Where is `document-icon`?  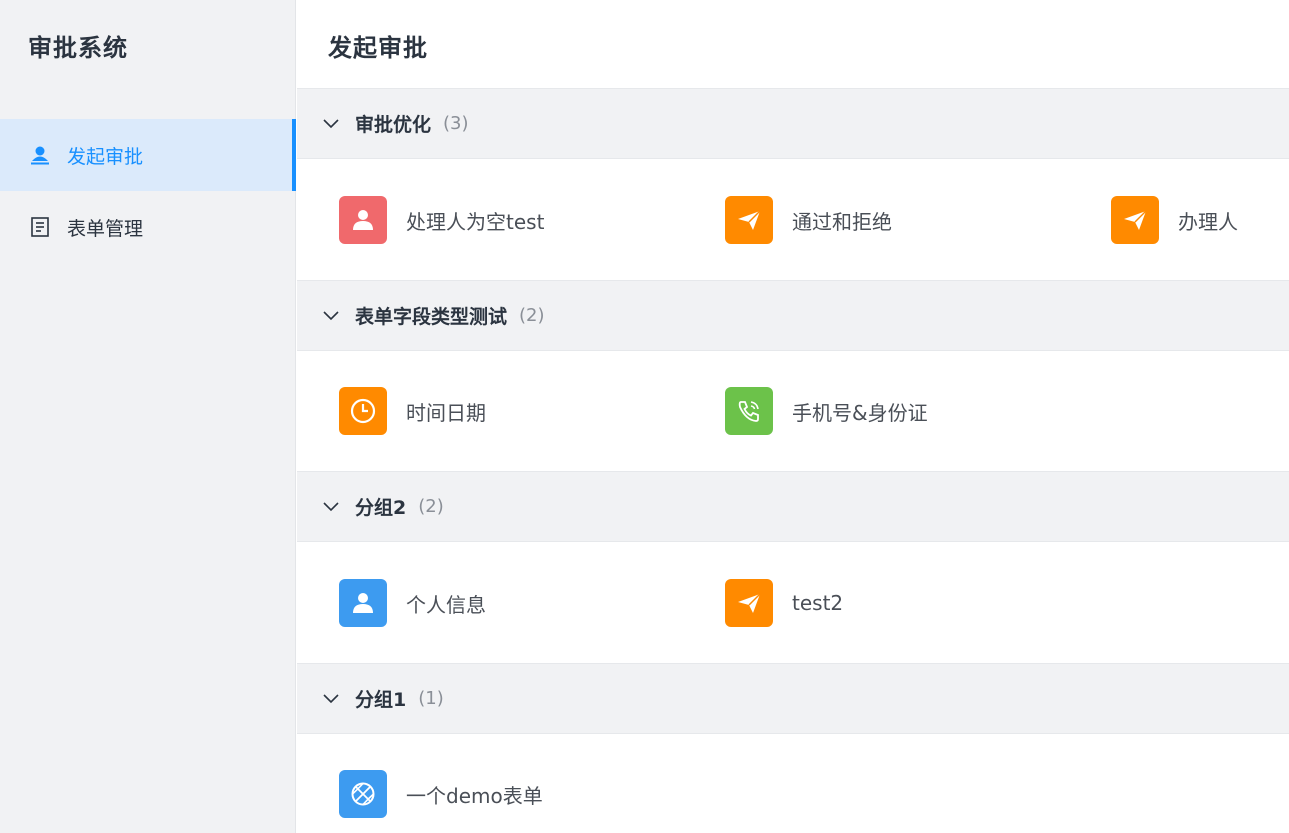 document-icon is located at coordinates (40, 227).